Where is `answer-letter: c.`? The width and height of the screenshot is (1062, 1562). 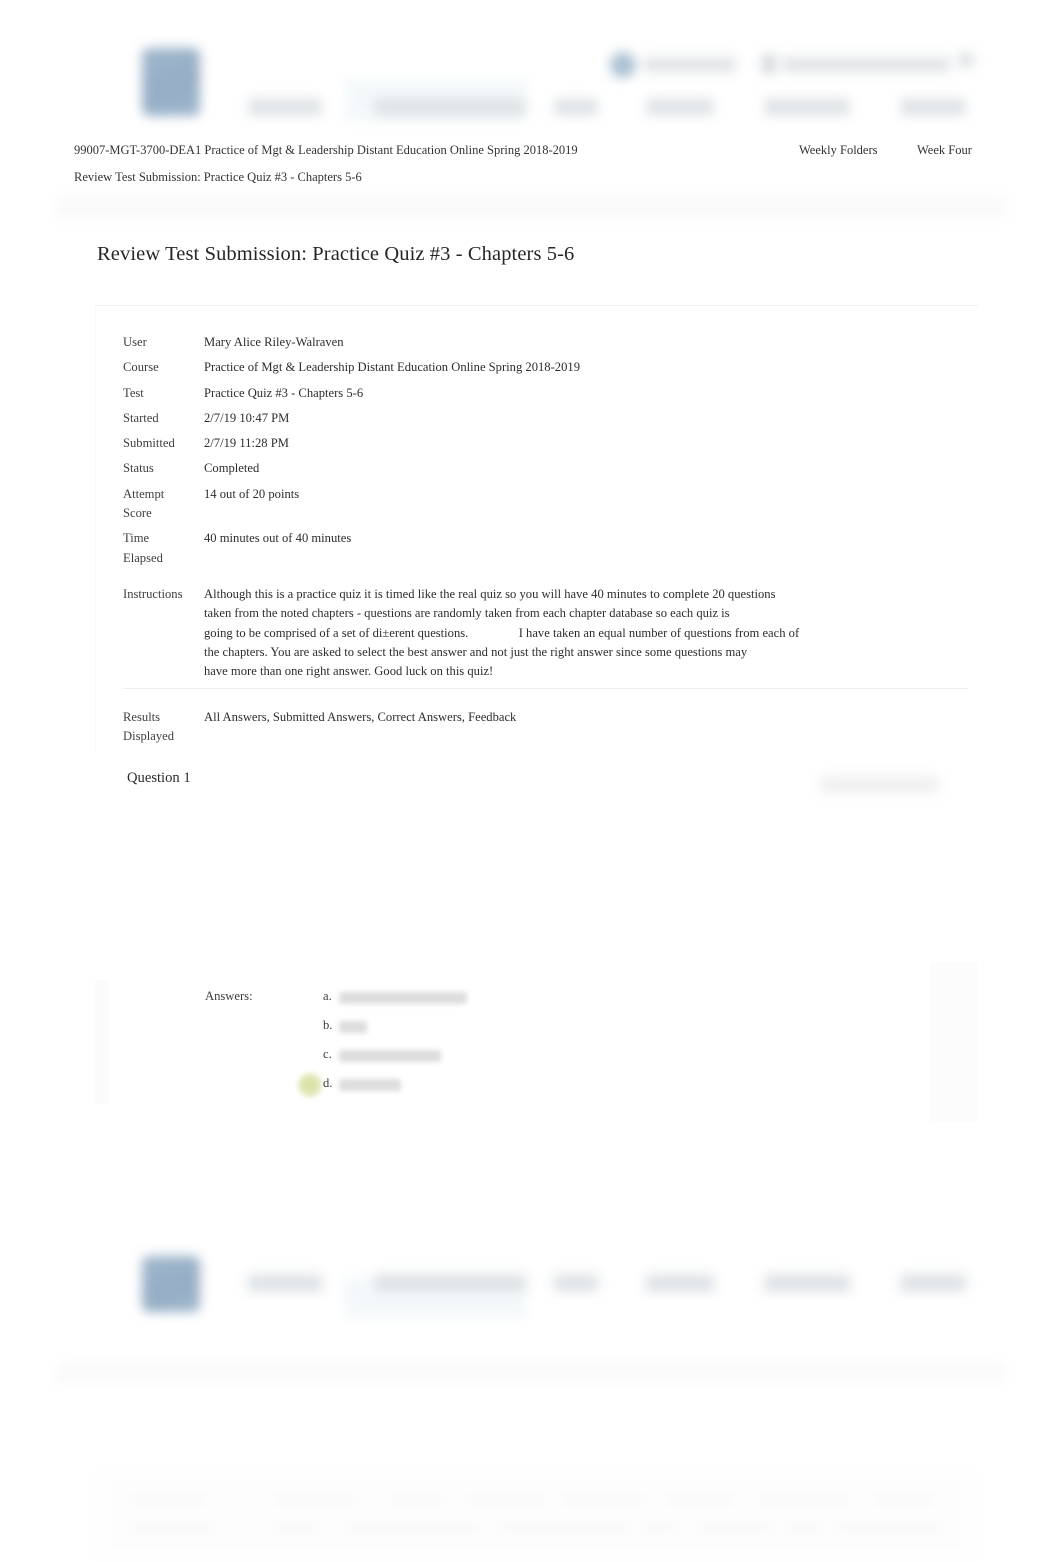
answer-letter: c. is located at coordinates (327, 1054).